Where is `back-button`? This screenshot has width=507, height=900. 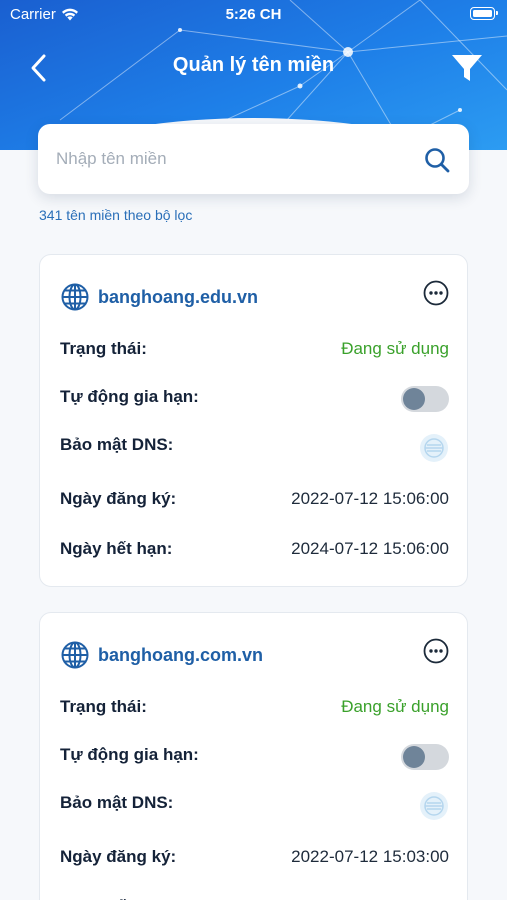 back-button is located at coordinates (40, 68).